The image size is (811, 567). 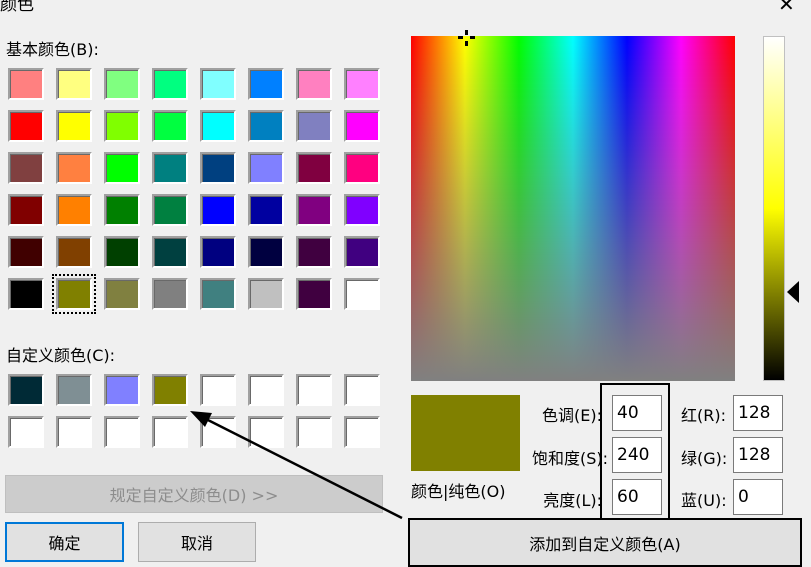 What do you see at coordinates (605, 542) in the screenshot?
I see `add-to-custom-colors-button: 添加到自定义颜色(A)` at bounding box center [605, 542].